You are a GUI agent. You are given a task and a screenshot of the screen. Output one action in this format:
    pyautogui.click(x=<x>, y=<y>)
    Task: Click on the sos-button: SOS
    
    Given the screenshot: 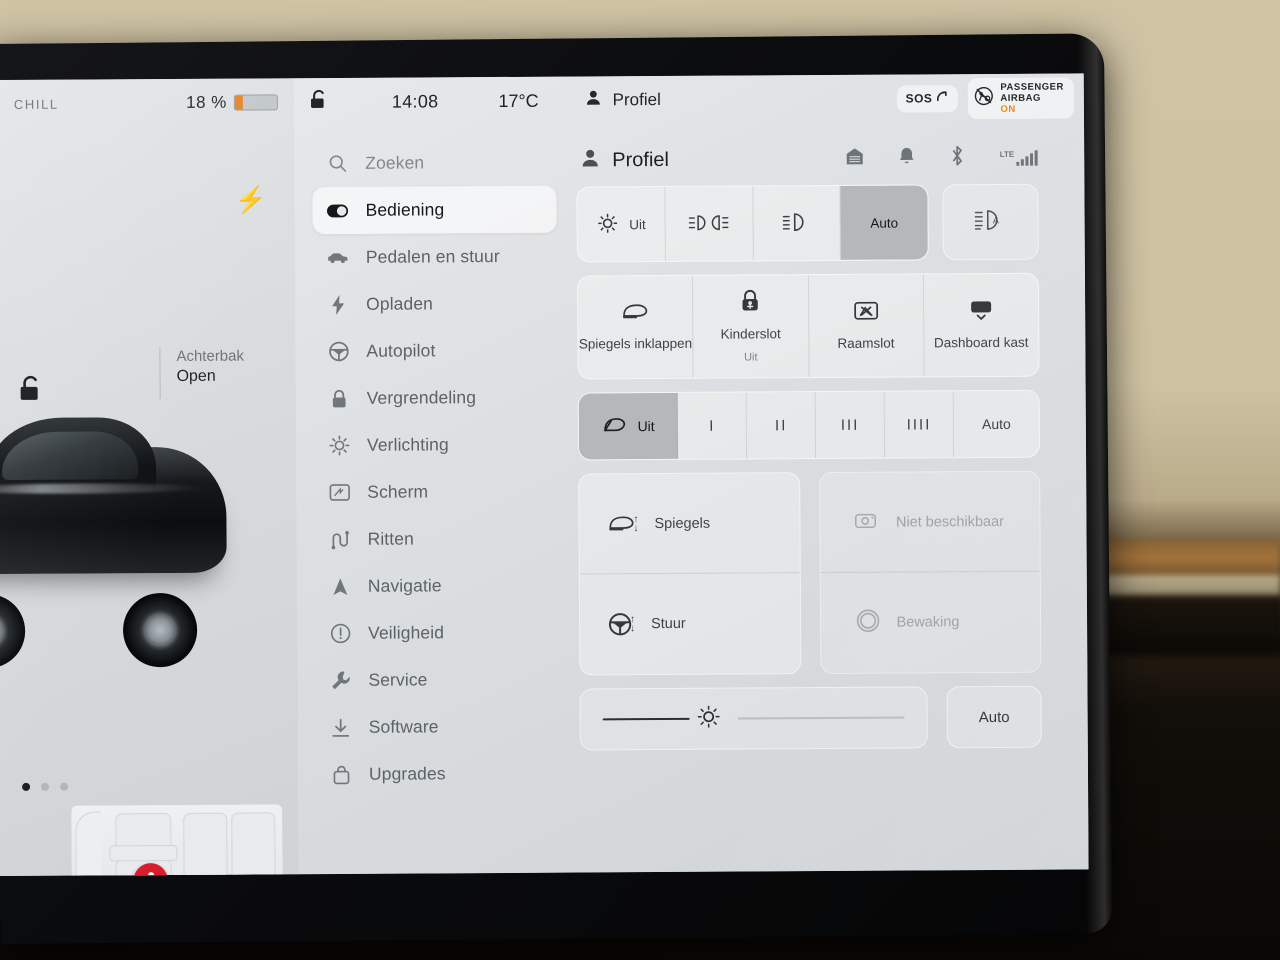 What is the action you would take?
    pyautogui.click(x=927, y=98)
    